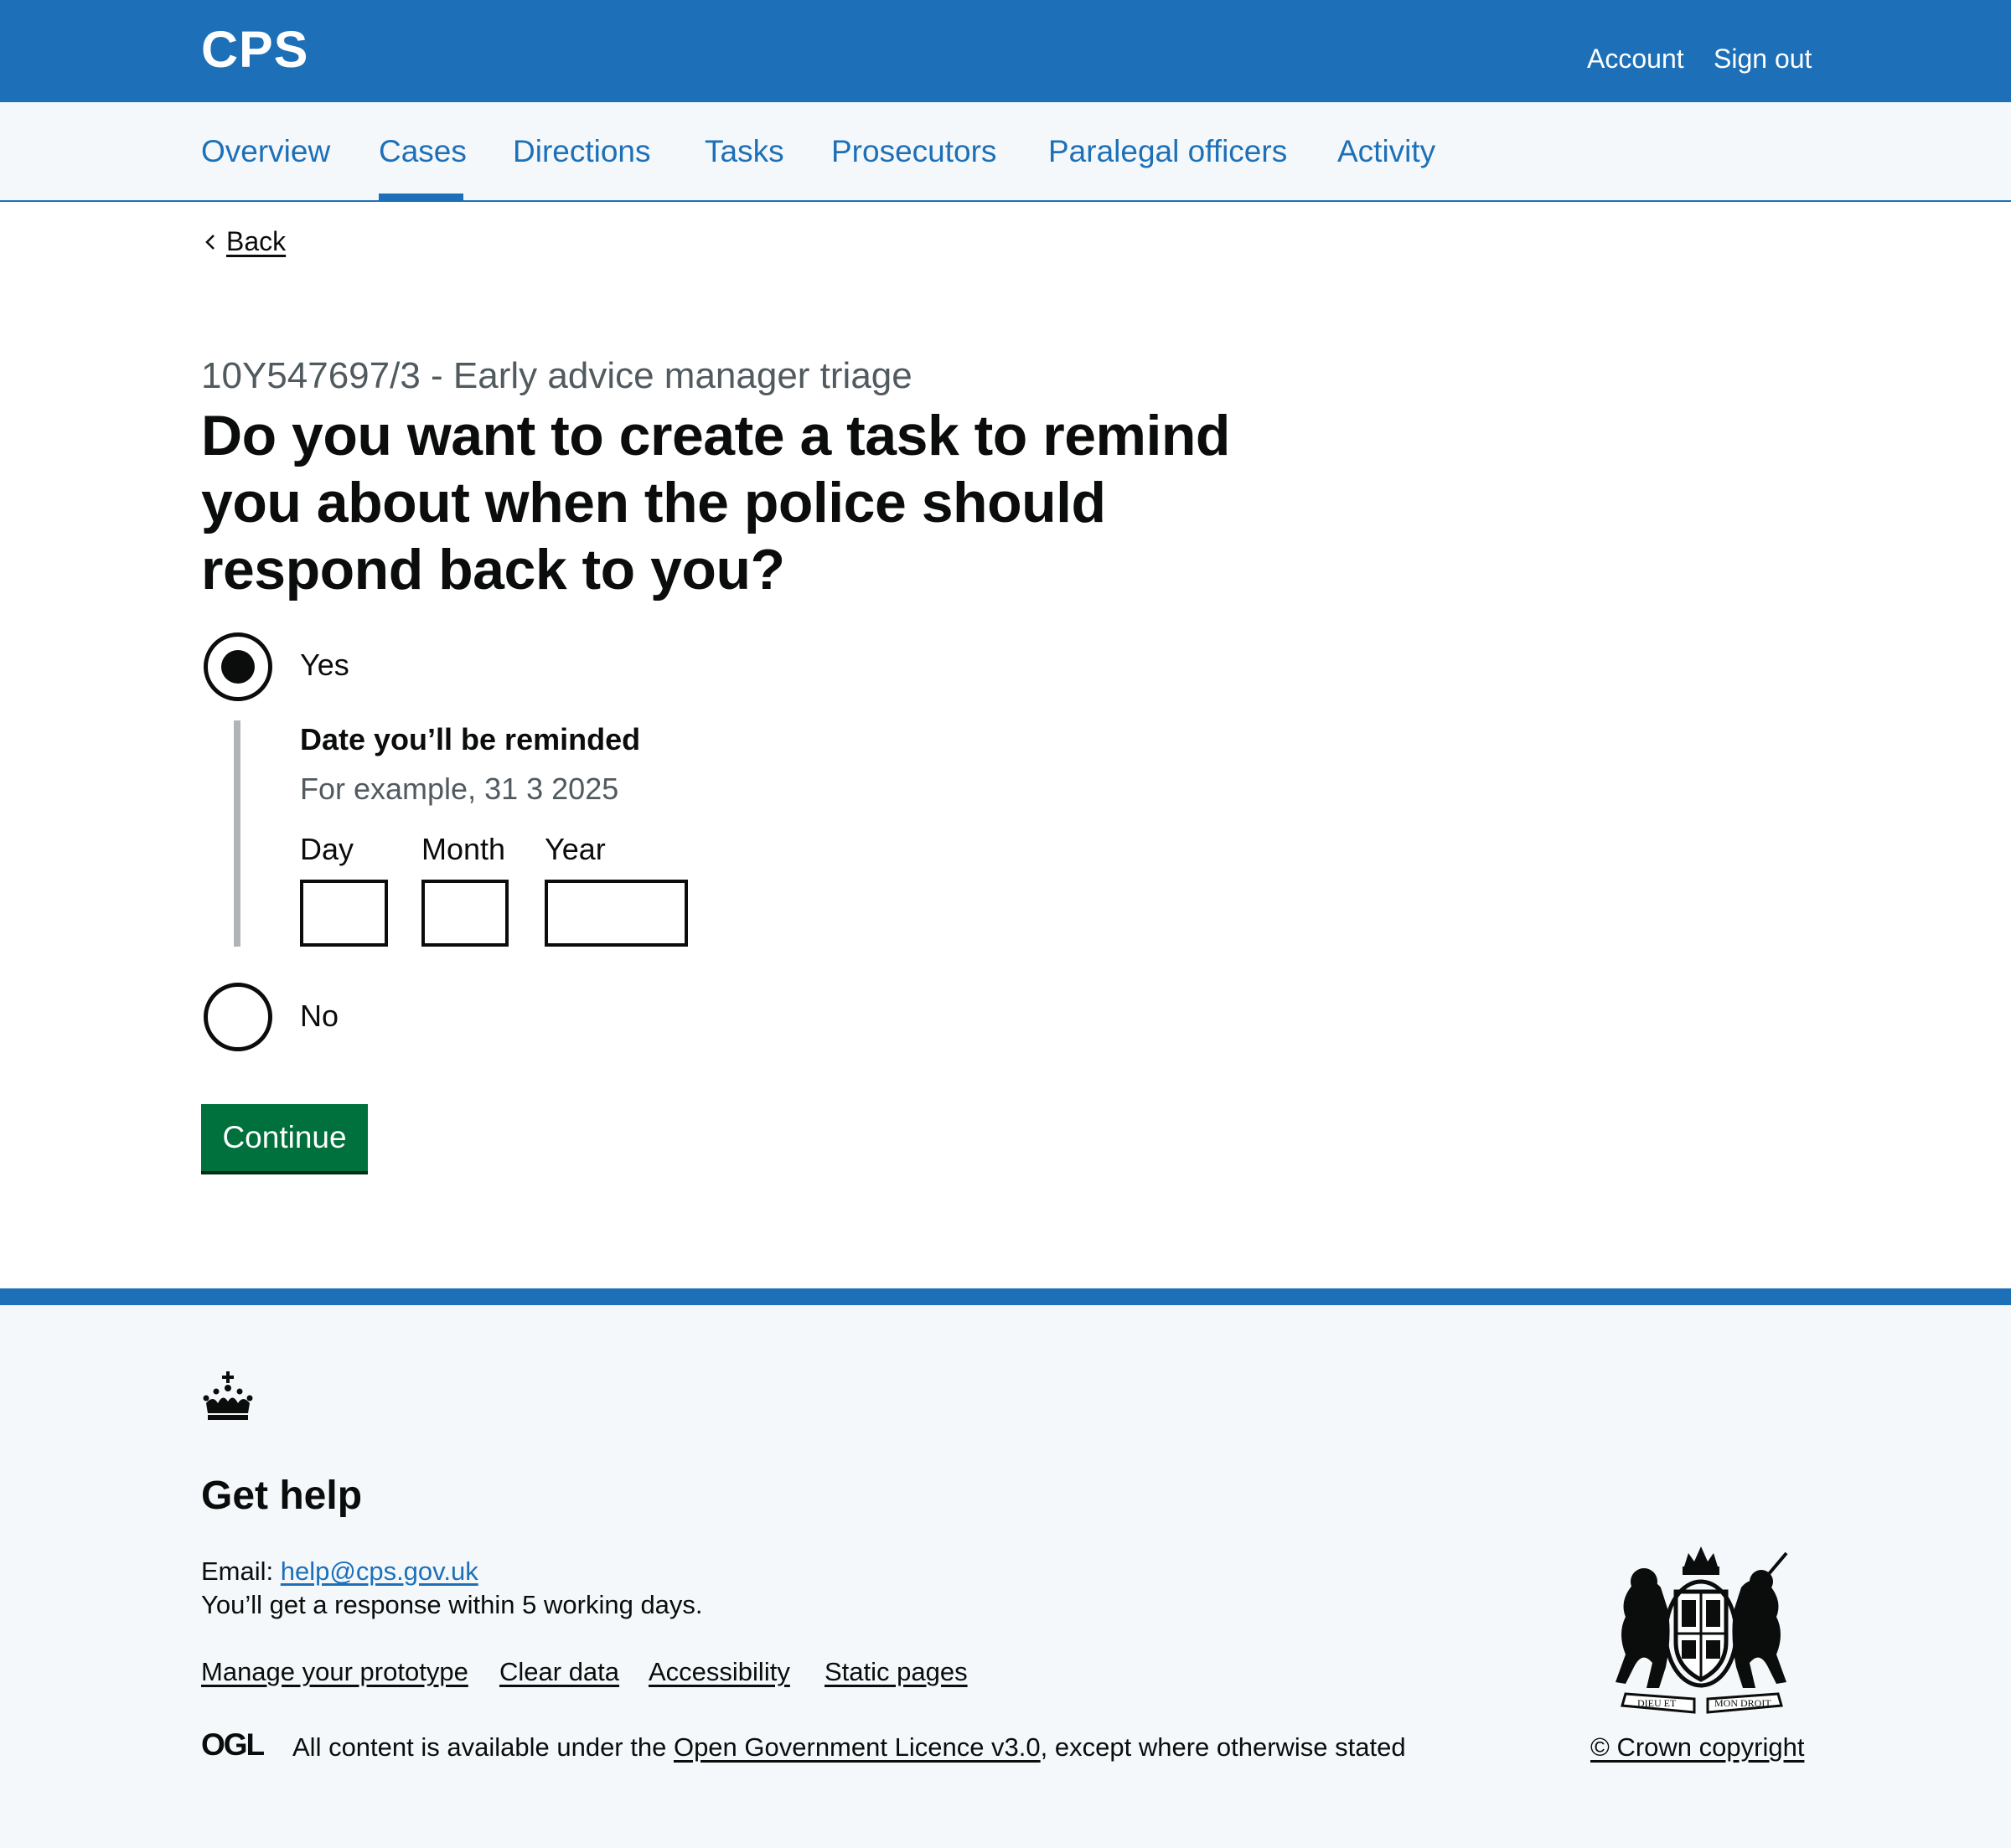 This screenshot has width=2011, height=1848. What do you see at coordinates (1702, 1630) in the screenshot?
I see `royal-coat-of-arms-icon: DIEU ET MON DROIT` at bounding box center [1702, 1630].